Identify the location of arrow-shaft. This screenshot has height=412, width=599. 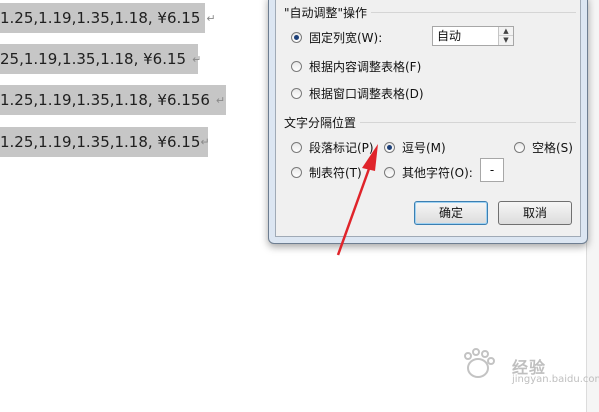
(354, 210).